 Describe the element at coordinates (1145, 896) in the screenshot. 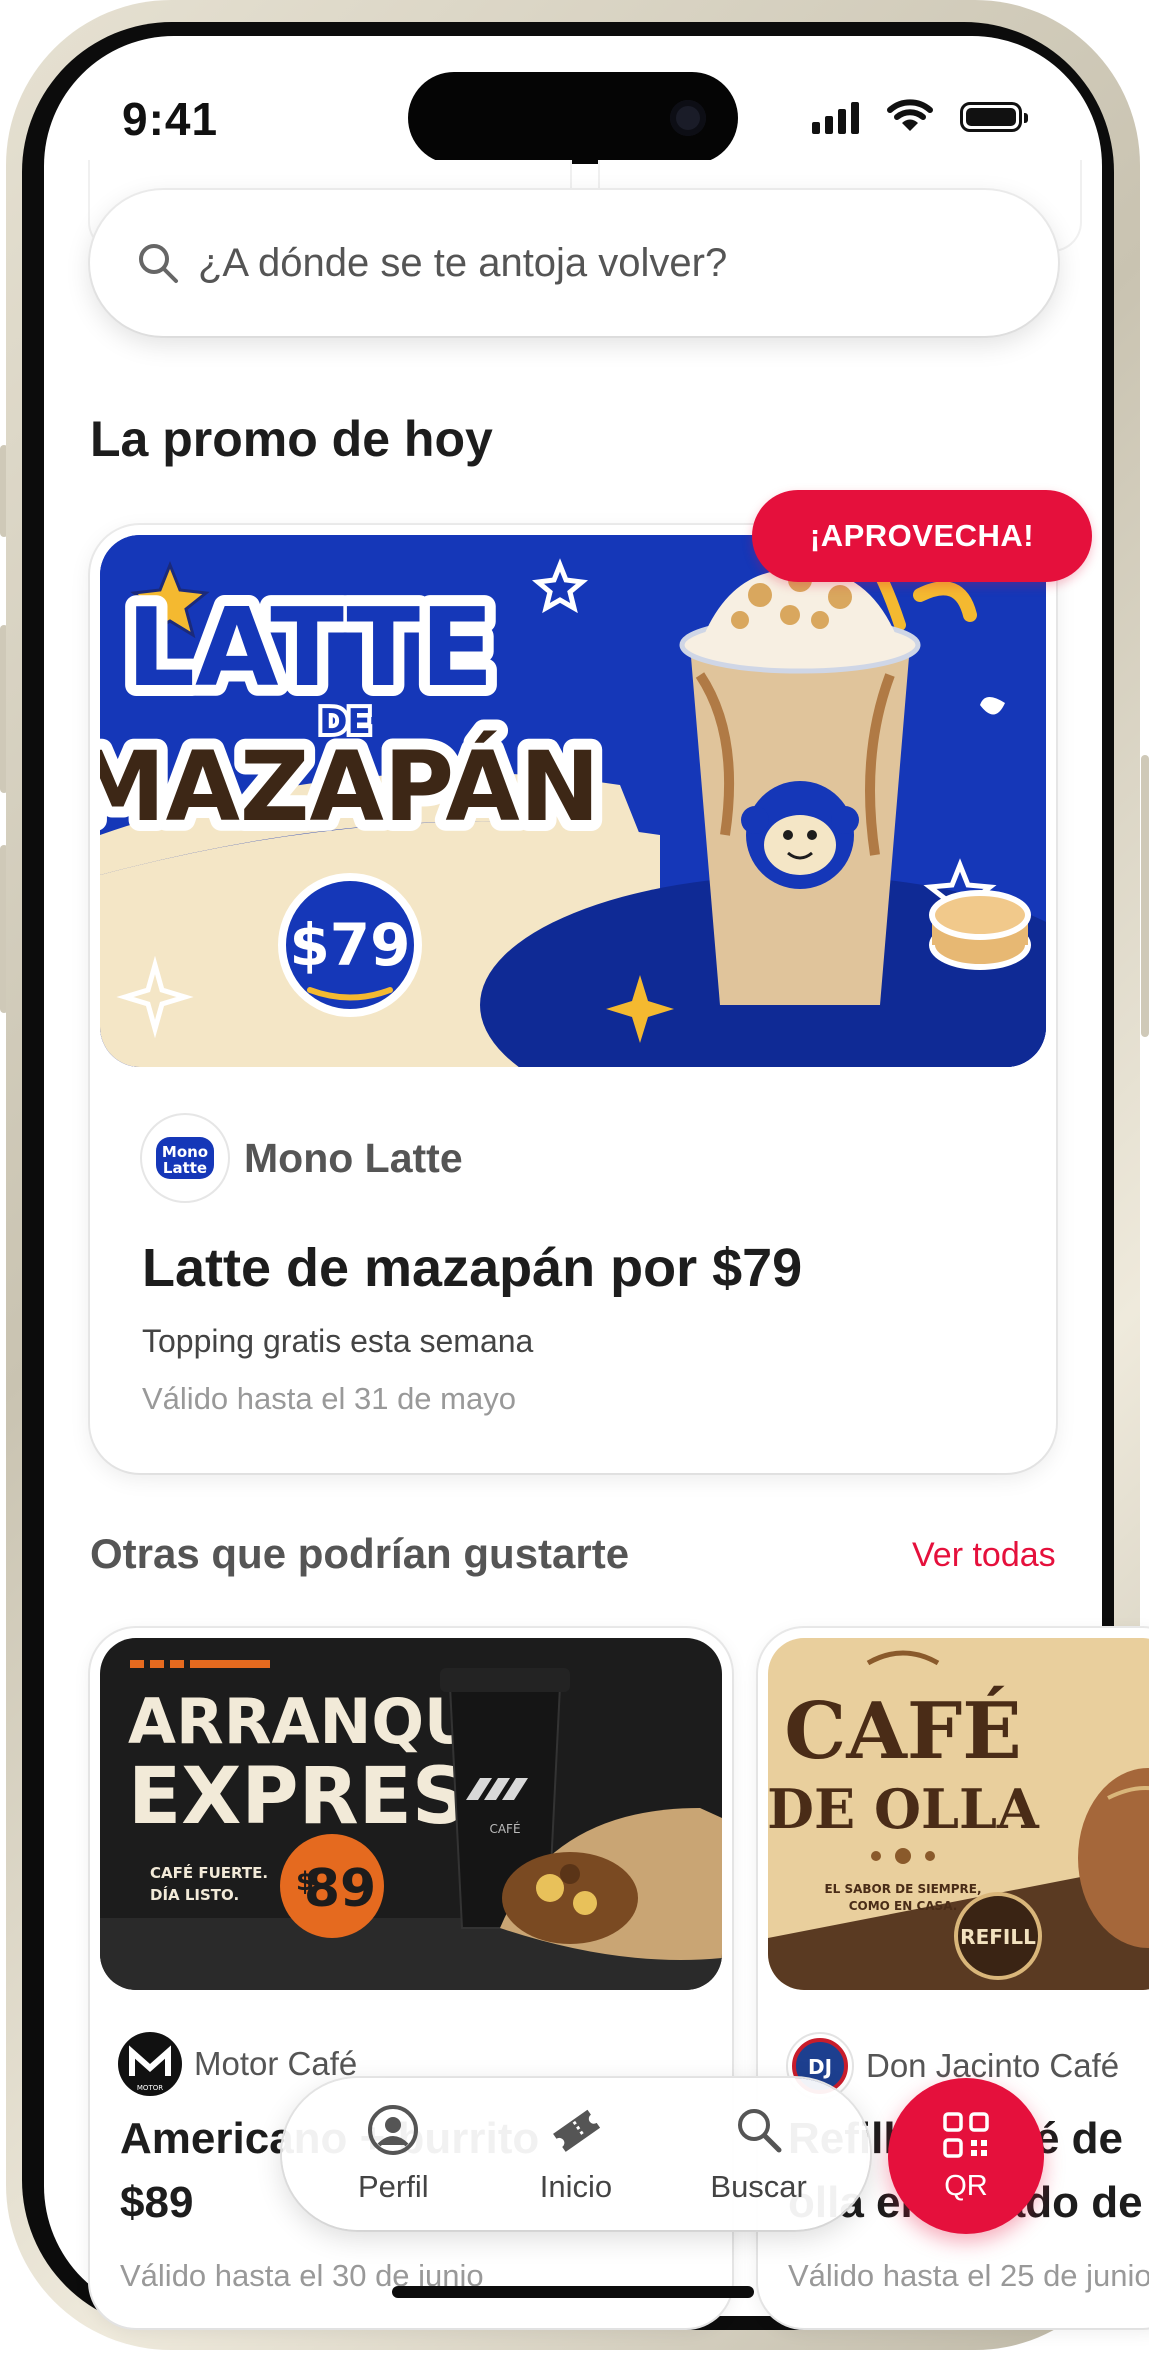

I see `power-button` at that location.